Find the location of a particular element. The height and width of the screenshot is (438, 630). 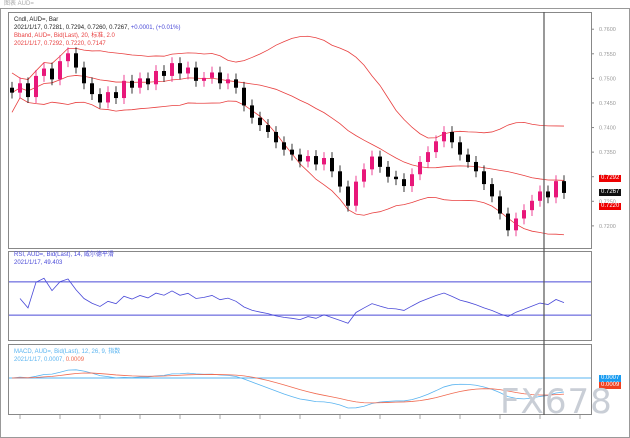

price-tag-last: 0.7267 is located at coordinates (610, 192).